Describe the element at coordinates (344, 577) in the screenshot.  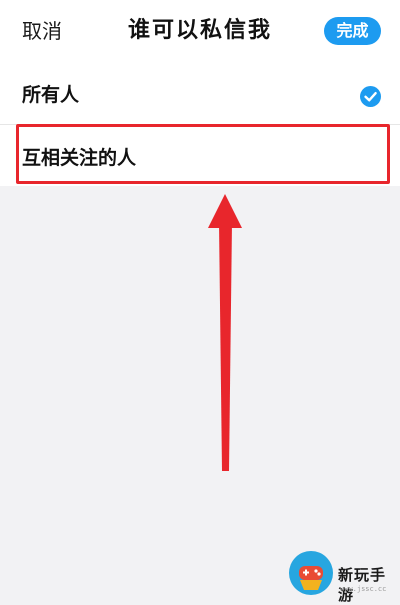
I see `watermark: 新玩手游 www.jssc.cc` at that location.